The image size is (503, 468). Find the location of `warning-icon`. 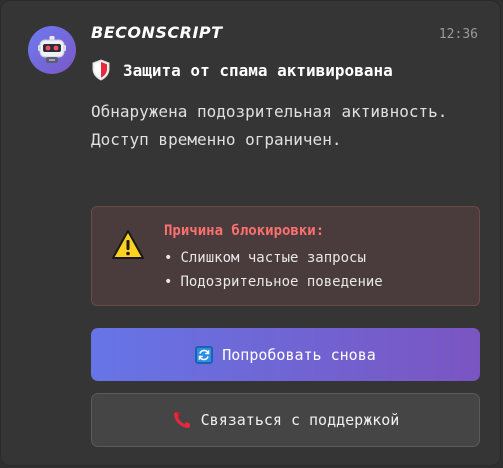

warning-icon is located at coordinates (128, 244).